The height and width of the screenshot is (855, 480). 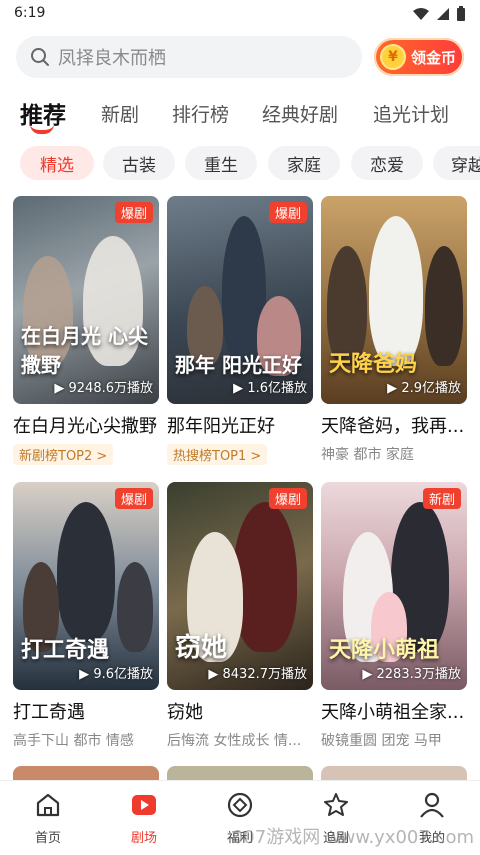 I want to click on poster-title-art: 窃她, so click(x=201, y=648).